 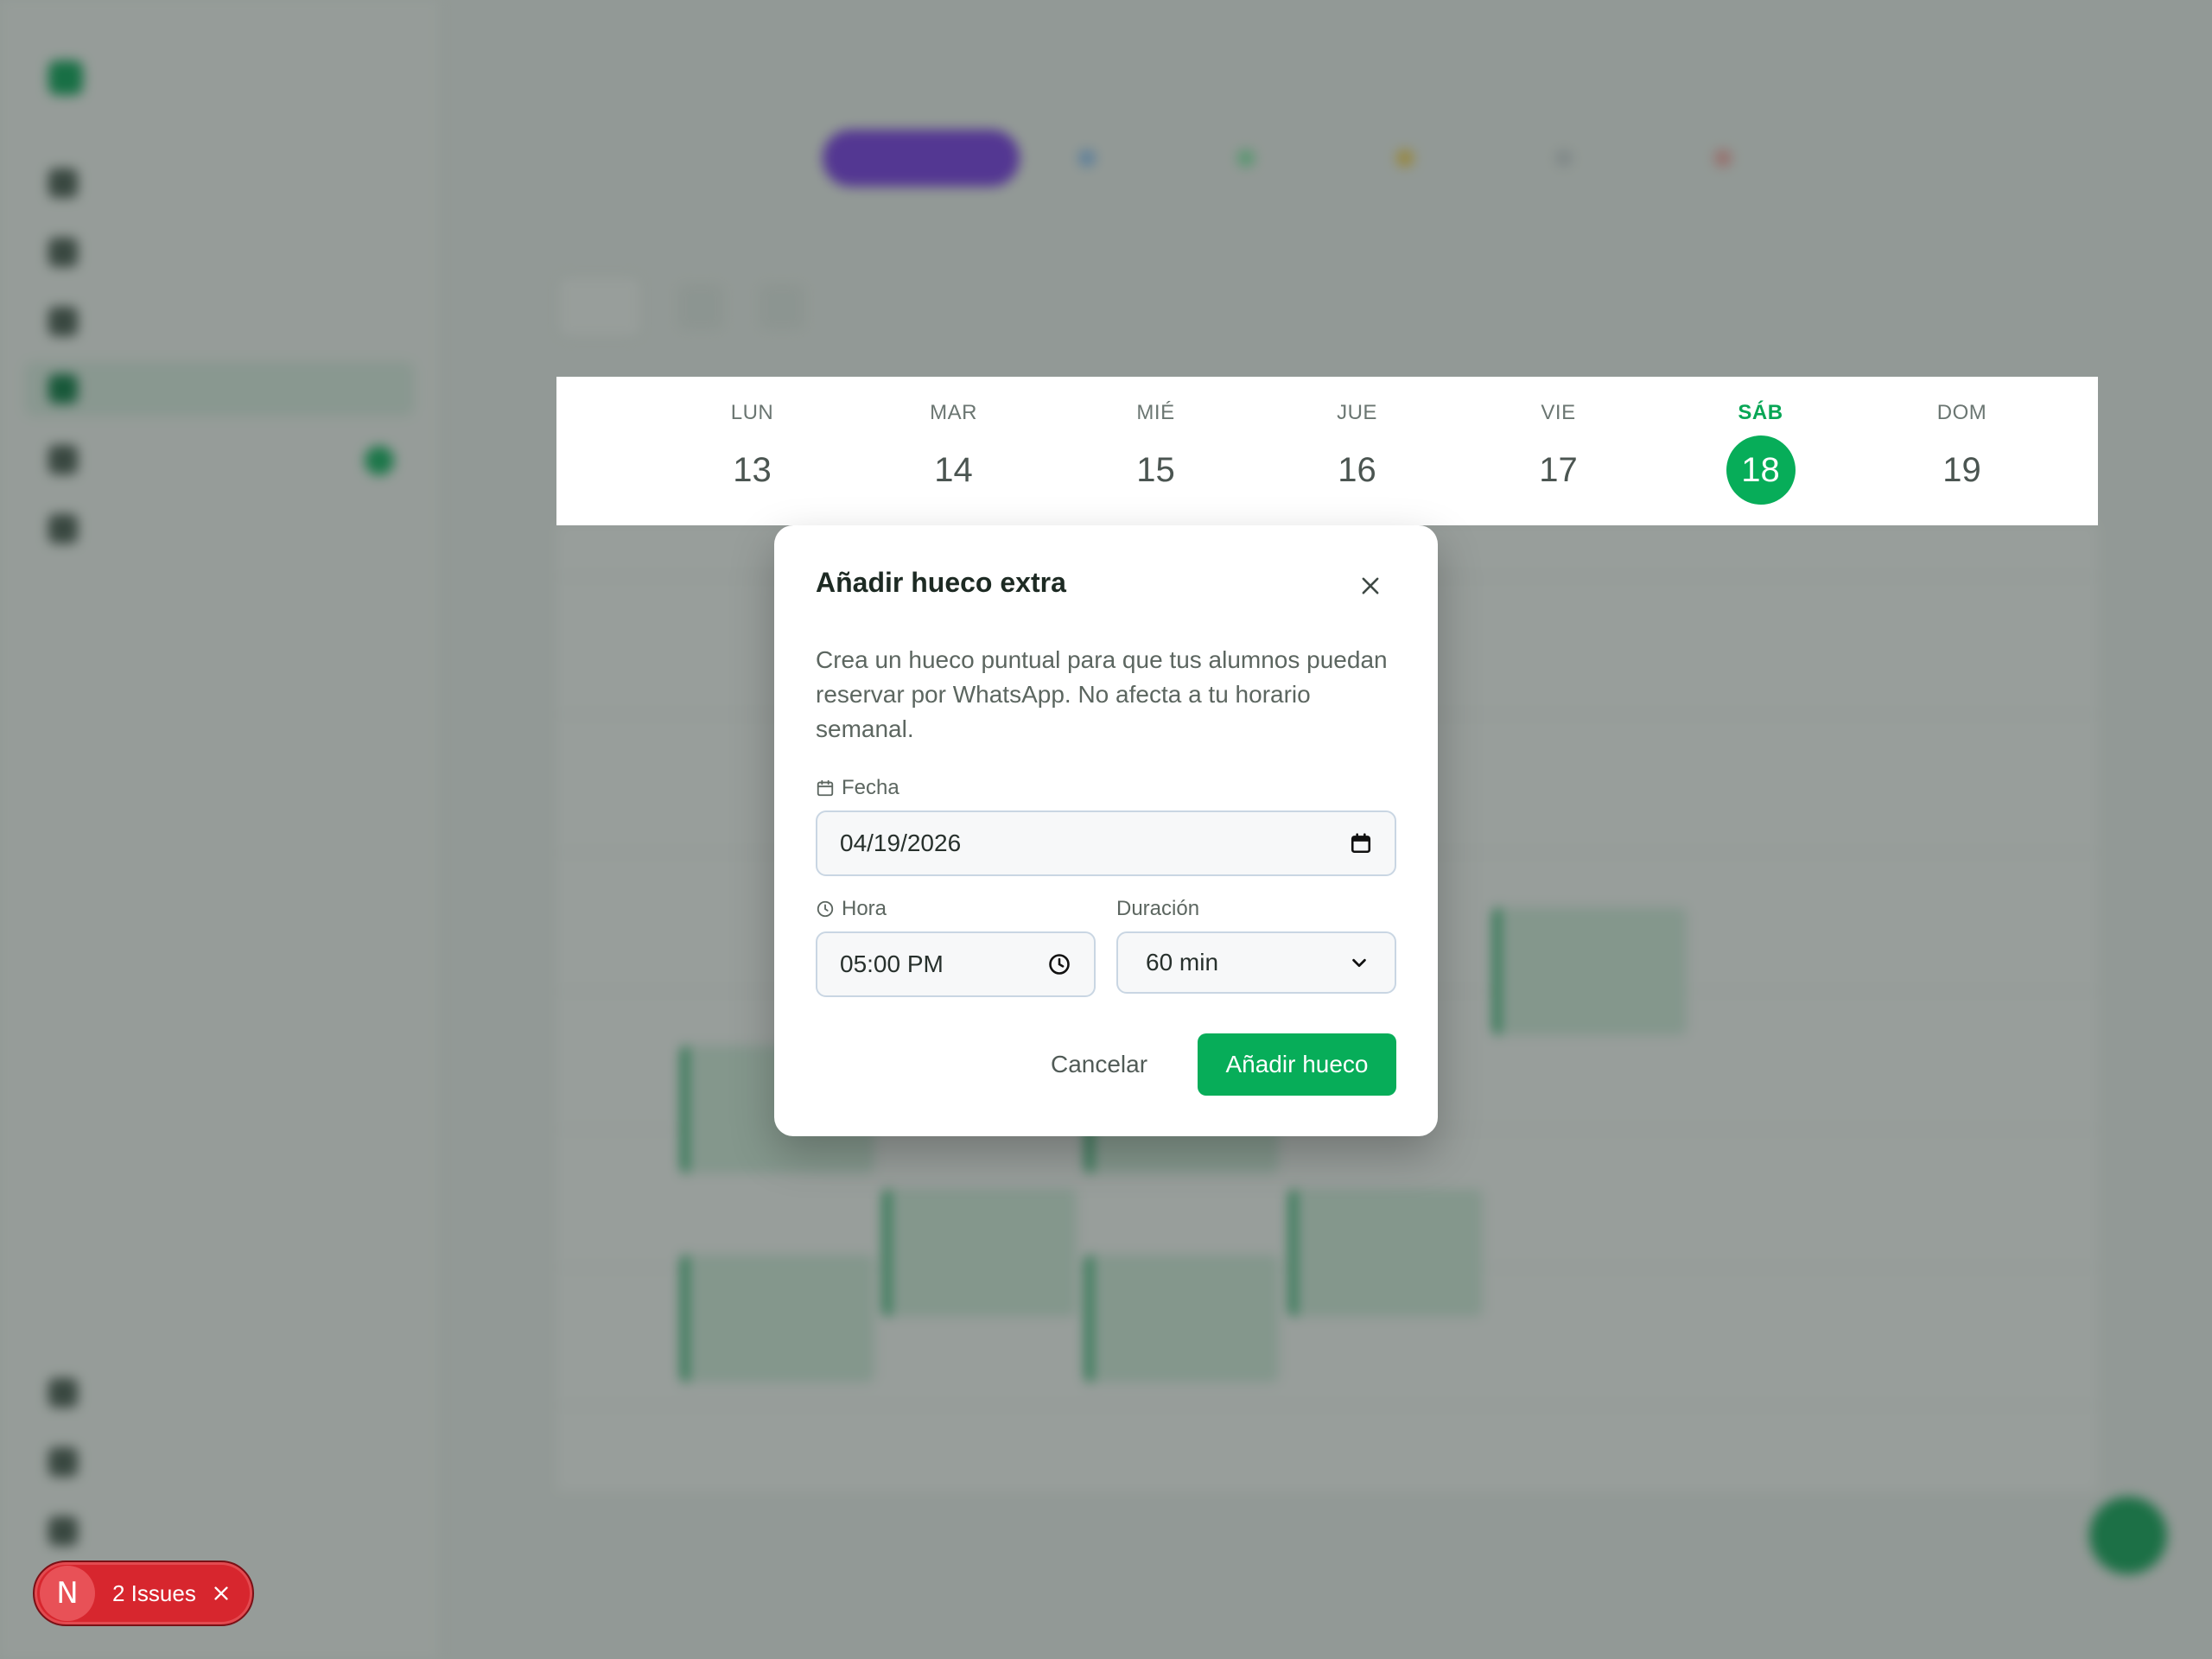 What do you see at coordinates (154, 1593) in the screenshot?
I see `issues-count-label: 2 Issues` at bounding box center [154, 1593].